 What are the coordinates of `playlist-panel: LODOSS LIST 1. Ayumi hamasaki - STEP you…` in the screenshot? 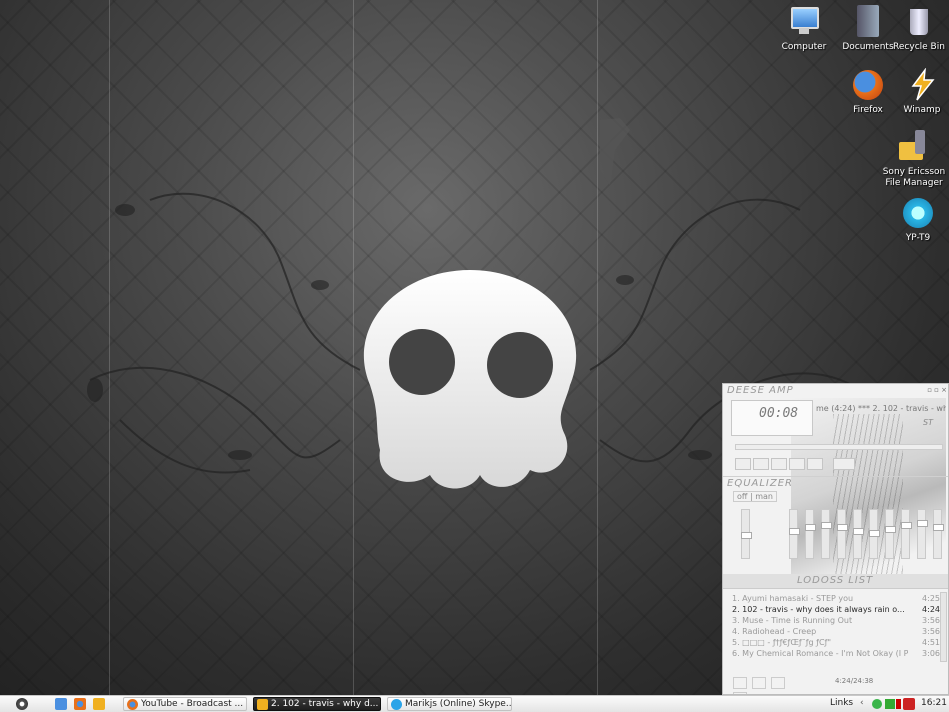 It's located at (835, 634).